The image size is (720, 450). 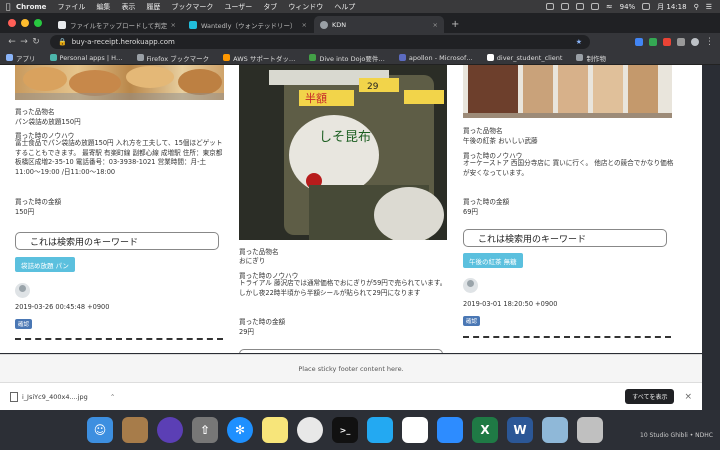 I want to click on menu-history: 履歴, so click(x=153, y=7).